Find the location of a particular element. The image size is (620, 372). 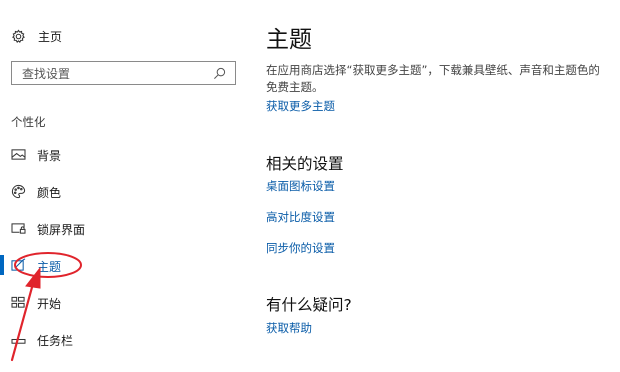

home-nav-item: 主页 is located at coordinates (36, 36).